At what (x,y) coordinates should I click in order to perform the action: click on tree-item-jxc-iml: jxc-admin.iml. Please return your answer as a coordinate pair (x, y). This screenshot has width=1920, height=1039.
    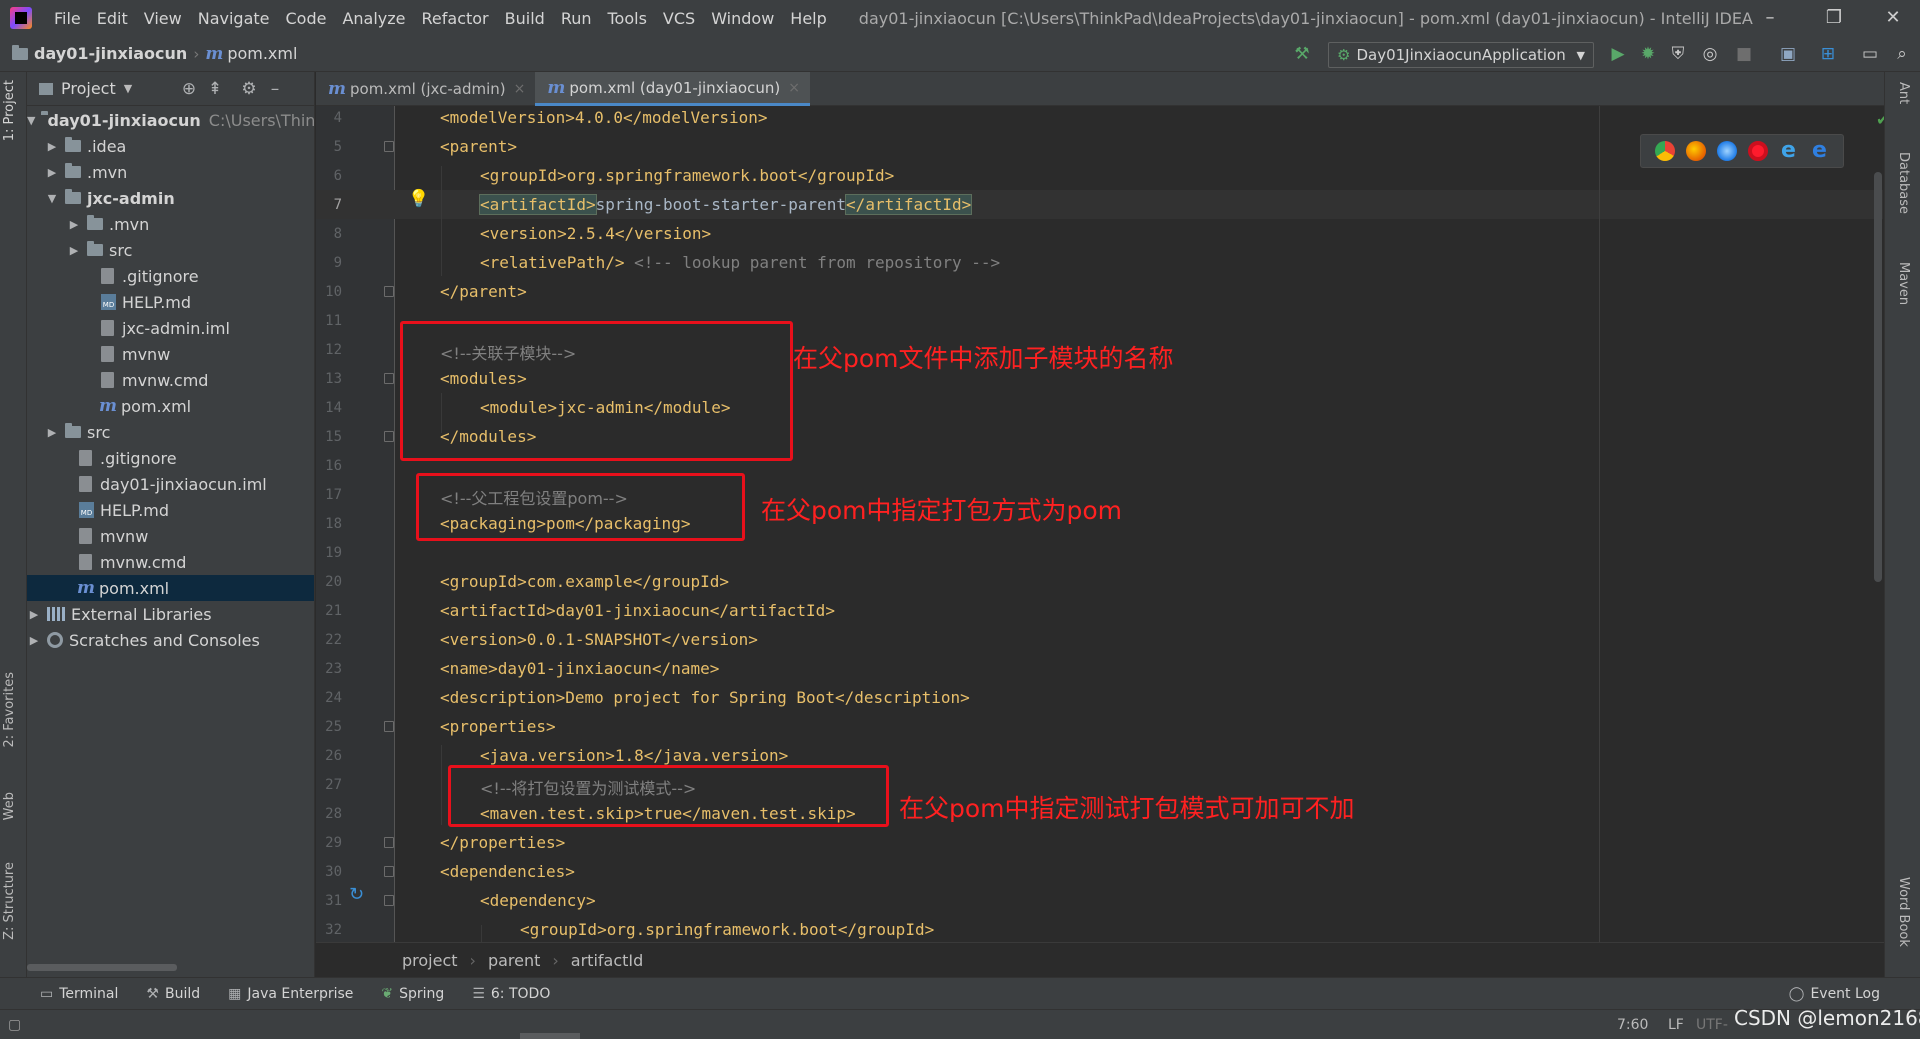
    Looking at the image, I should click on (170, 328).